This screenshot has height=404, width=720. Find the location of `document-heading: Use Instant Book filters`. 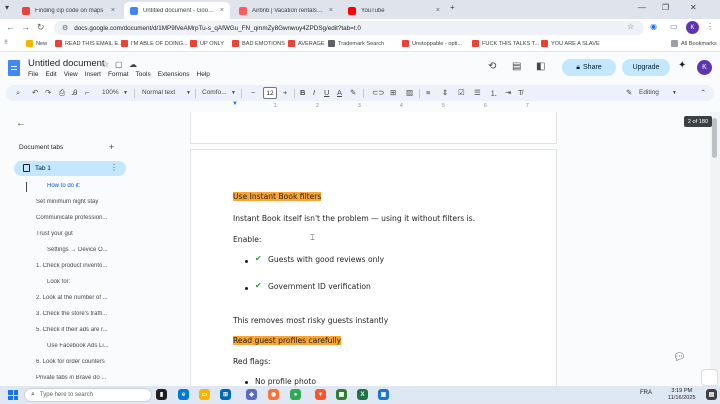

document-heading: Use Instant Book filters is located at coordinates (277, 196).